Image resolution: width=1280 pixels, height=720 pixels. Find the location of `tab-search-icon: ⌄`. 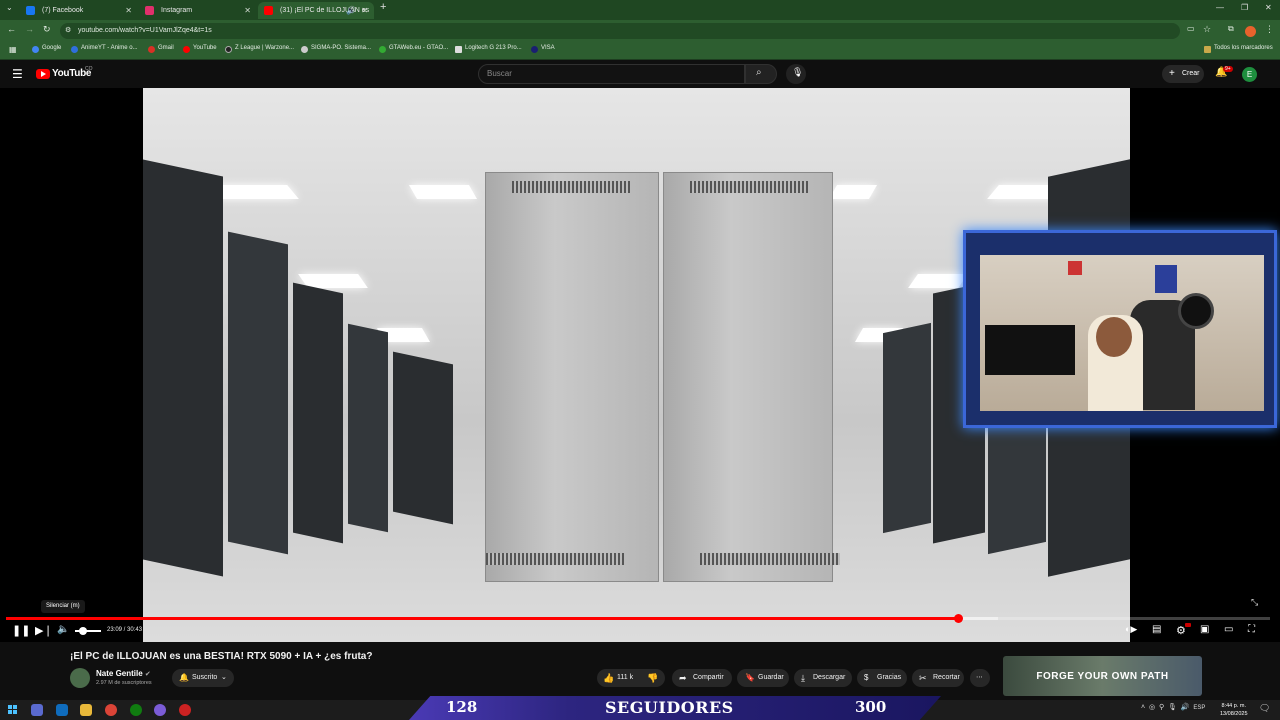

tab-search-icon: ⌄ is located at coordinates (9, 7).